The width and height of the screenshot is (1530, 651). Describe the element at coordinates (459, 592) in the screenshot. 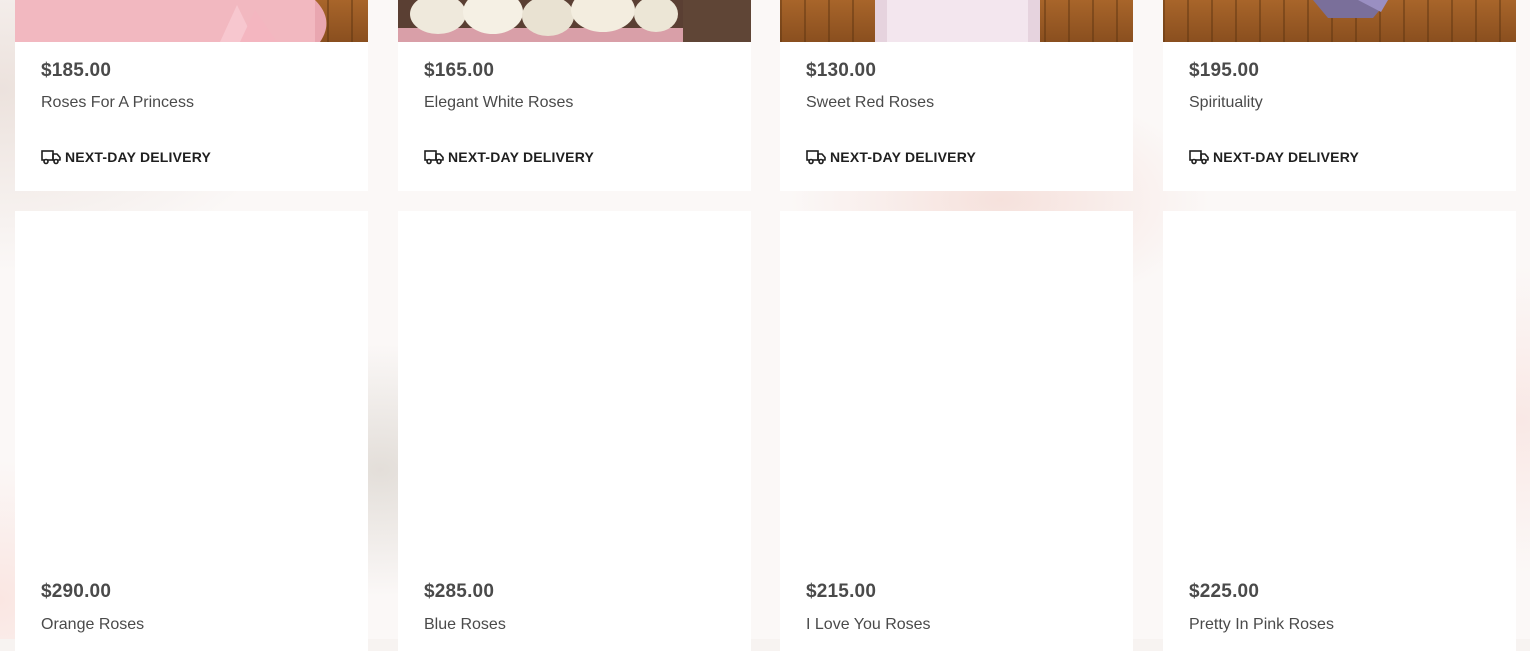

I see `product-price: $285.00` at that location.